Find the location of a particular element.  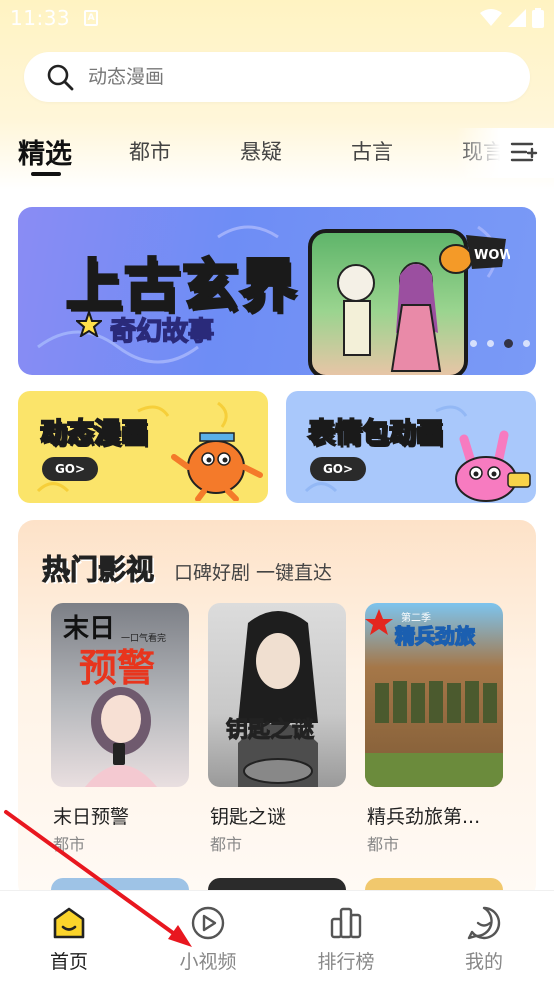

video-poster: 末日 一口气看完 预警 is located at coordinates (120, 695).